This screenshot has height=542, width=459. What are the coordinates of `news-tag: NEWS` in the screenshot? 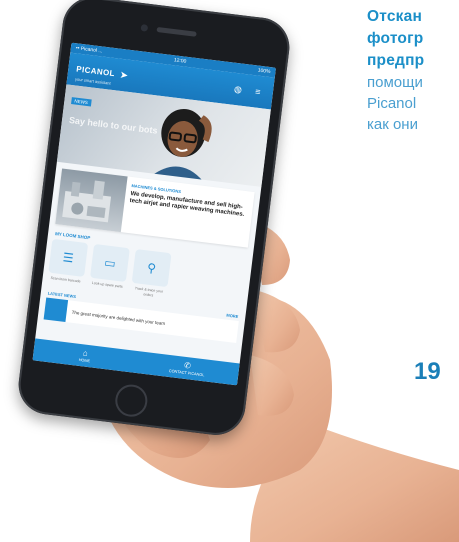 It's located at (81, 102).